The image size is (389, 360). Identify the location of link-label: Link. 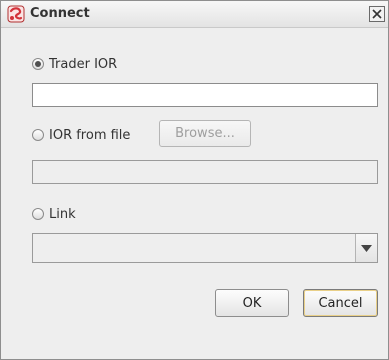
(62, 214).